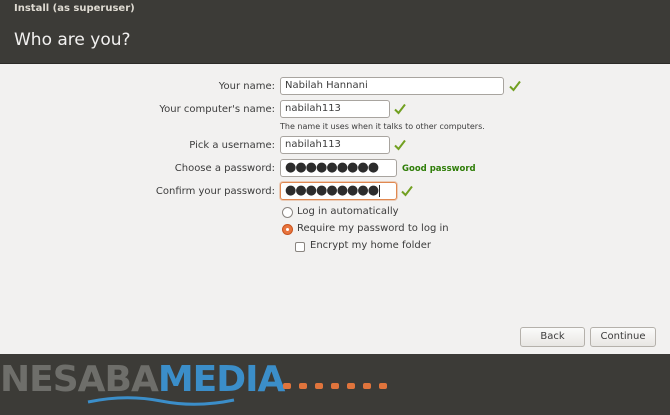  What do you see at coordinates (332, 190) in the screenshot?
I see `confirm-password-dots: ●●●●●●●●●` at bounding box center [332, 190].